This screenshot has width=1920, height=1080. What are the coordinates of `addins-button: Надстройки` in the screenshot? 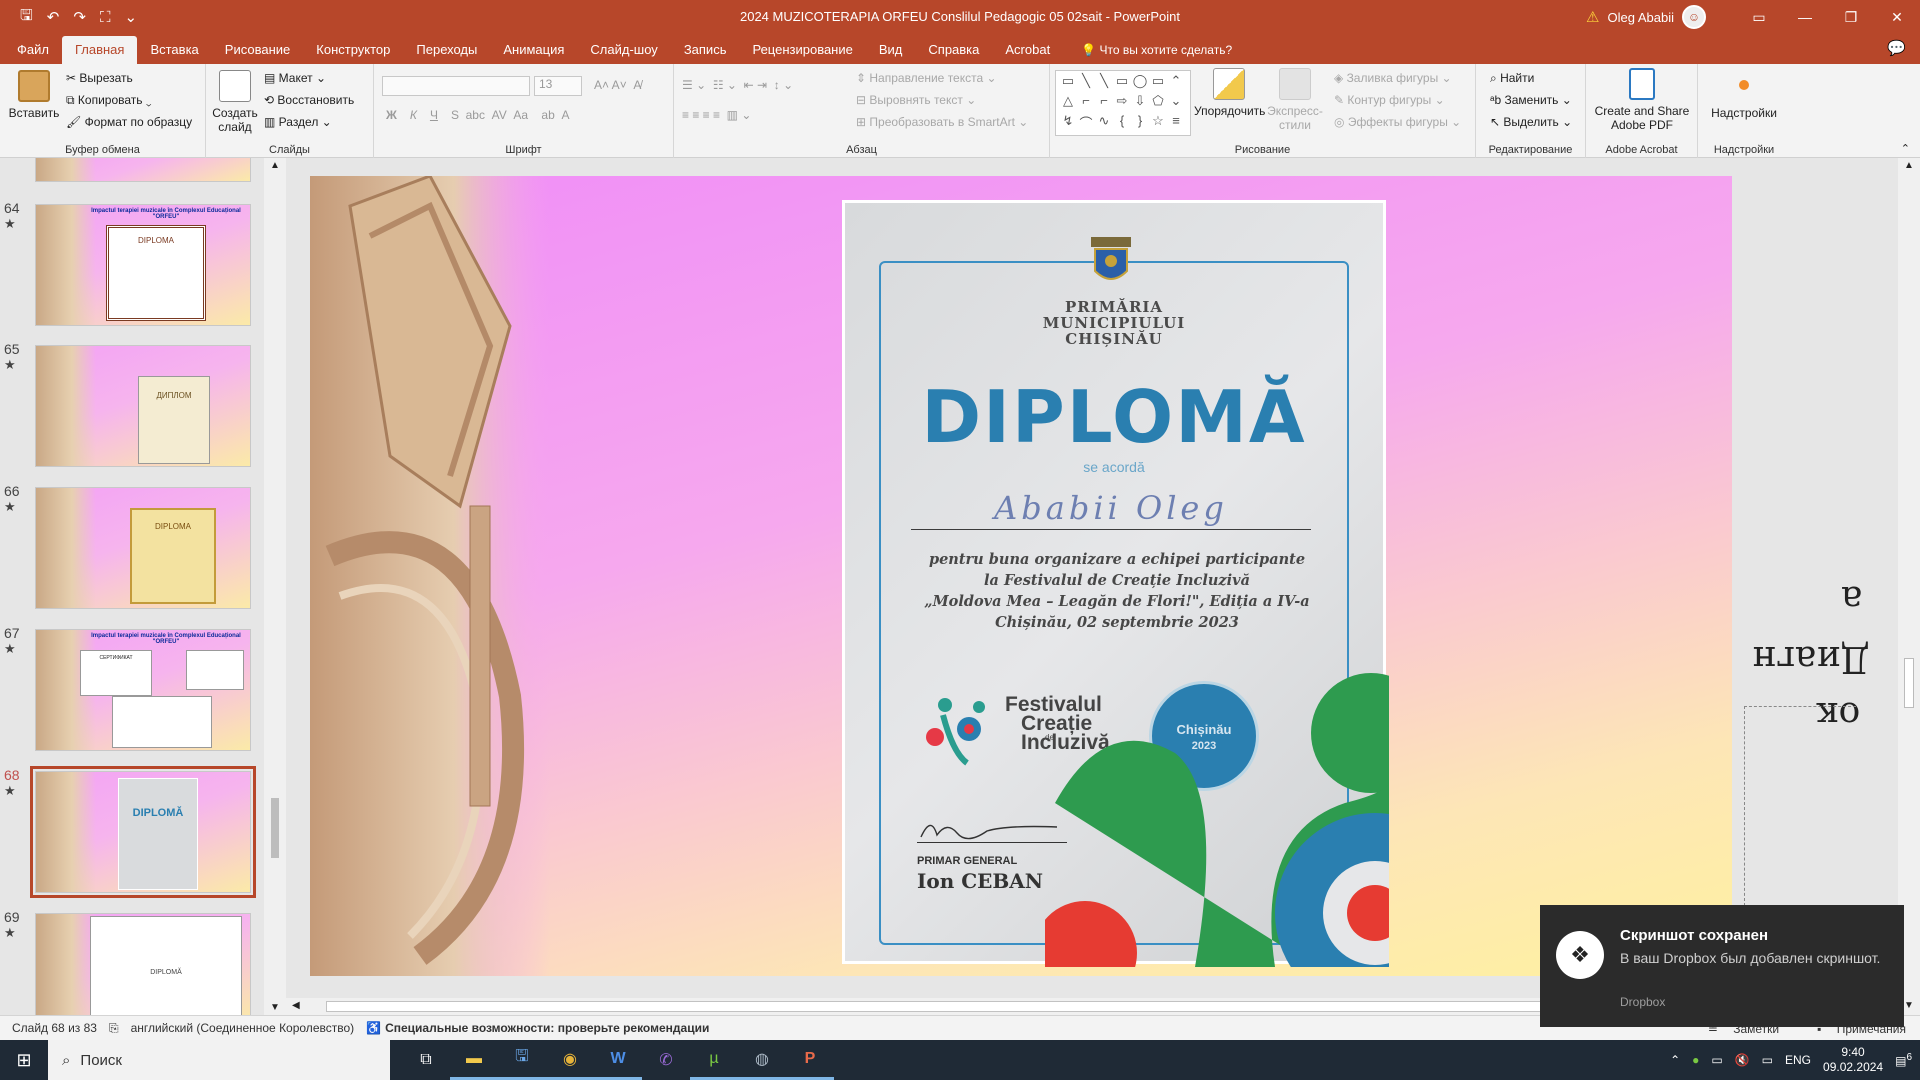 It's located at (1744, 96).